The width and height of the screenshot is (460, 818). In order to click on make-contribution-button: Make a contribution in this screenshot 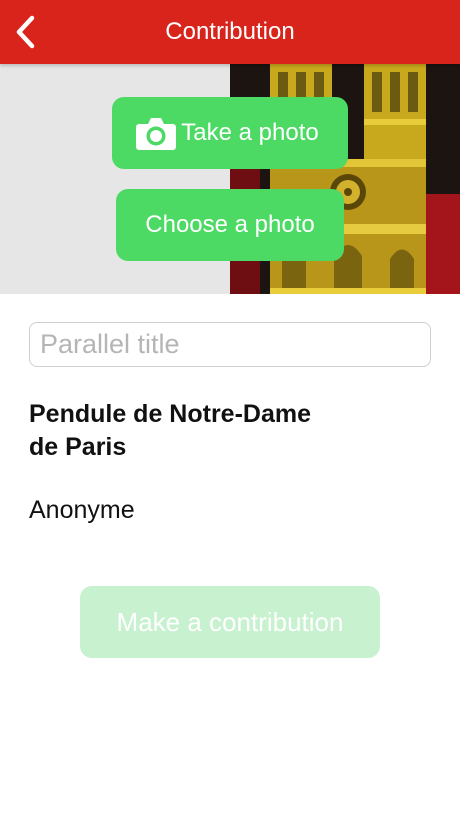, I will do `click(230, 622)`.